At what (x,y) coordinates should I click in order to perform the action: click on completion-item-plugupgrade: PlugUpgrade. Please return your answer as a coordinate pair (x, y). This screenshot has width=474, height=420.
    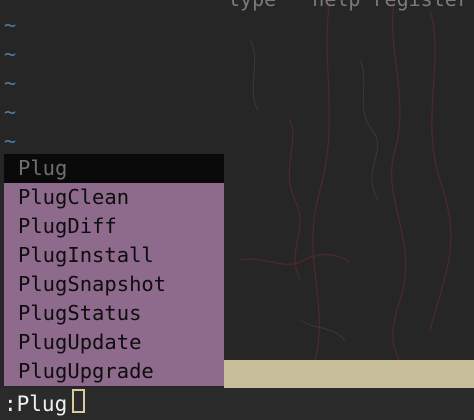
    Looking at the image, I should click on (114, 371).